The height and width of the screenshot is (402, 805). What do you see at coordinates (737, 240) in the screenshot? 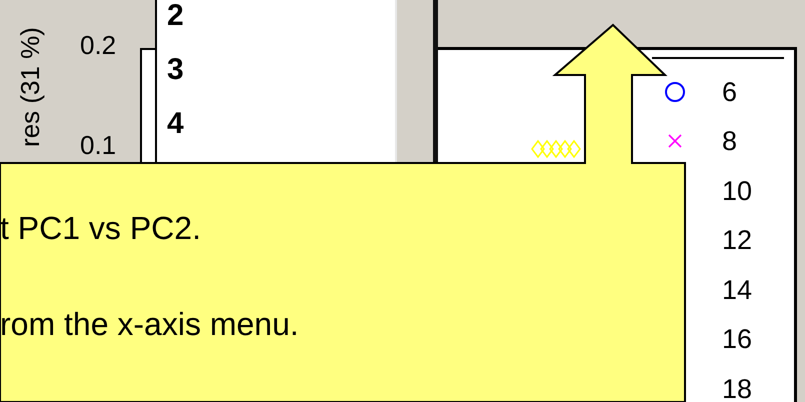
I see `legend-label: 12` at bounding box center [737, 240].